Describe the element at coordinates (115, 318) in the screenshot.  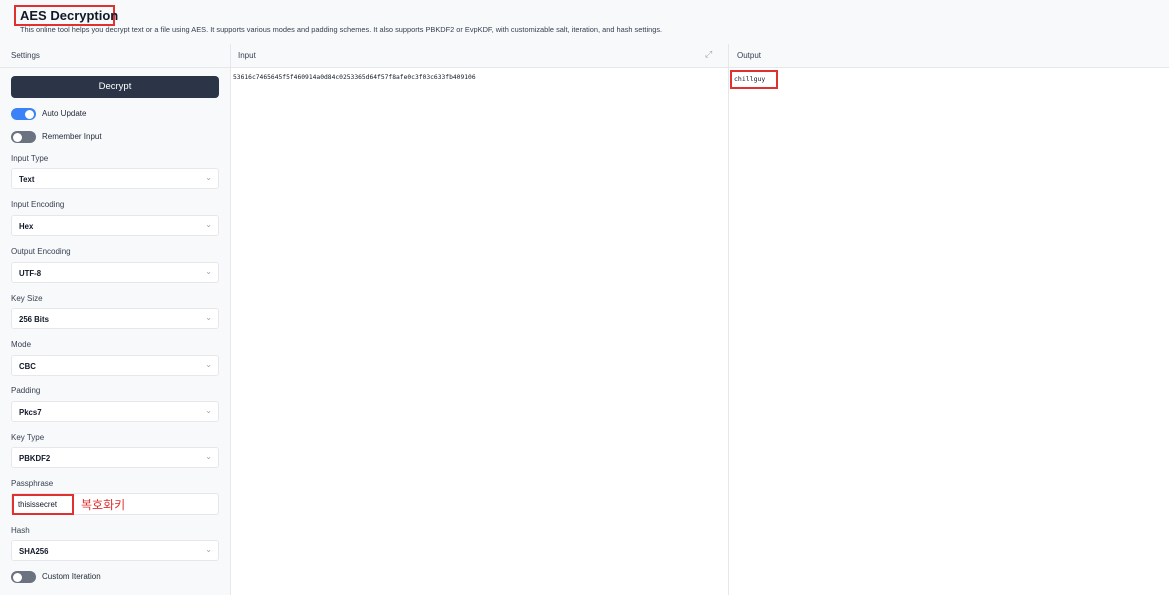
I see `key-size-select: 256 Bits ⌄` at that location.